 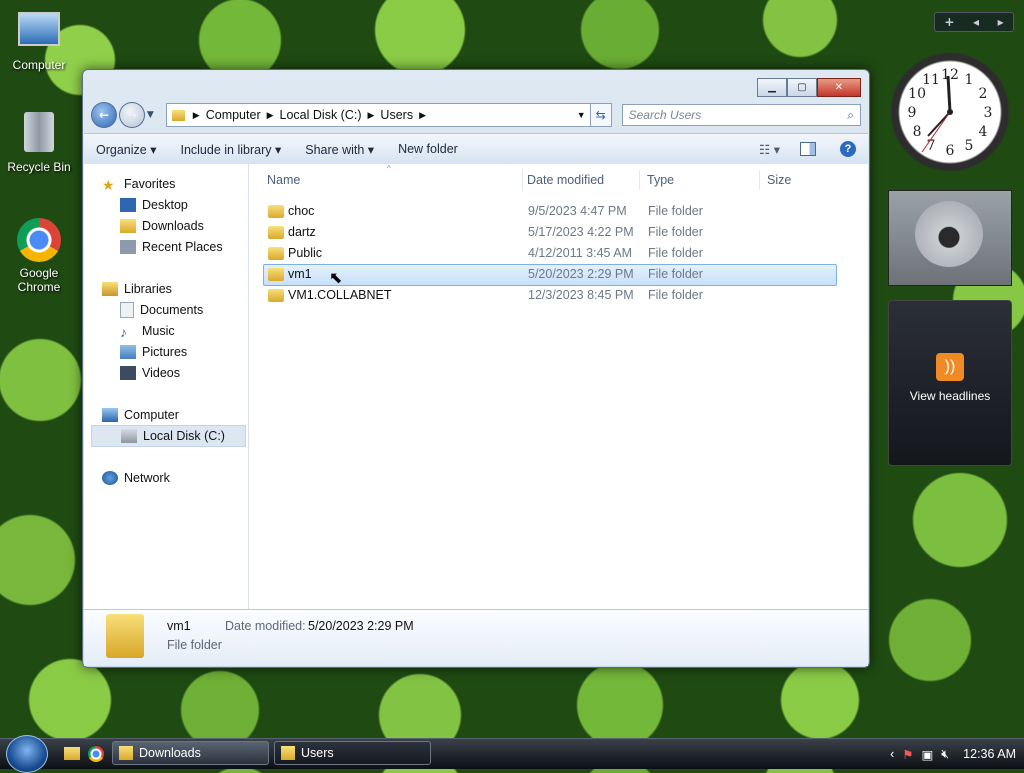 I want to click on help-icon: ?, so click(x=848, y=149).